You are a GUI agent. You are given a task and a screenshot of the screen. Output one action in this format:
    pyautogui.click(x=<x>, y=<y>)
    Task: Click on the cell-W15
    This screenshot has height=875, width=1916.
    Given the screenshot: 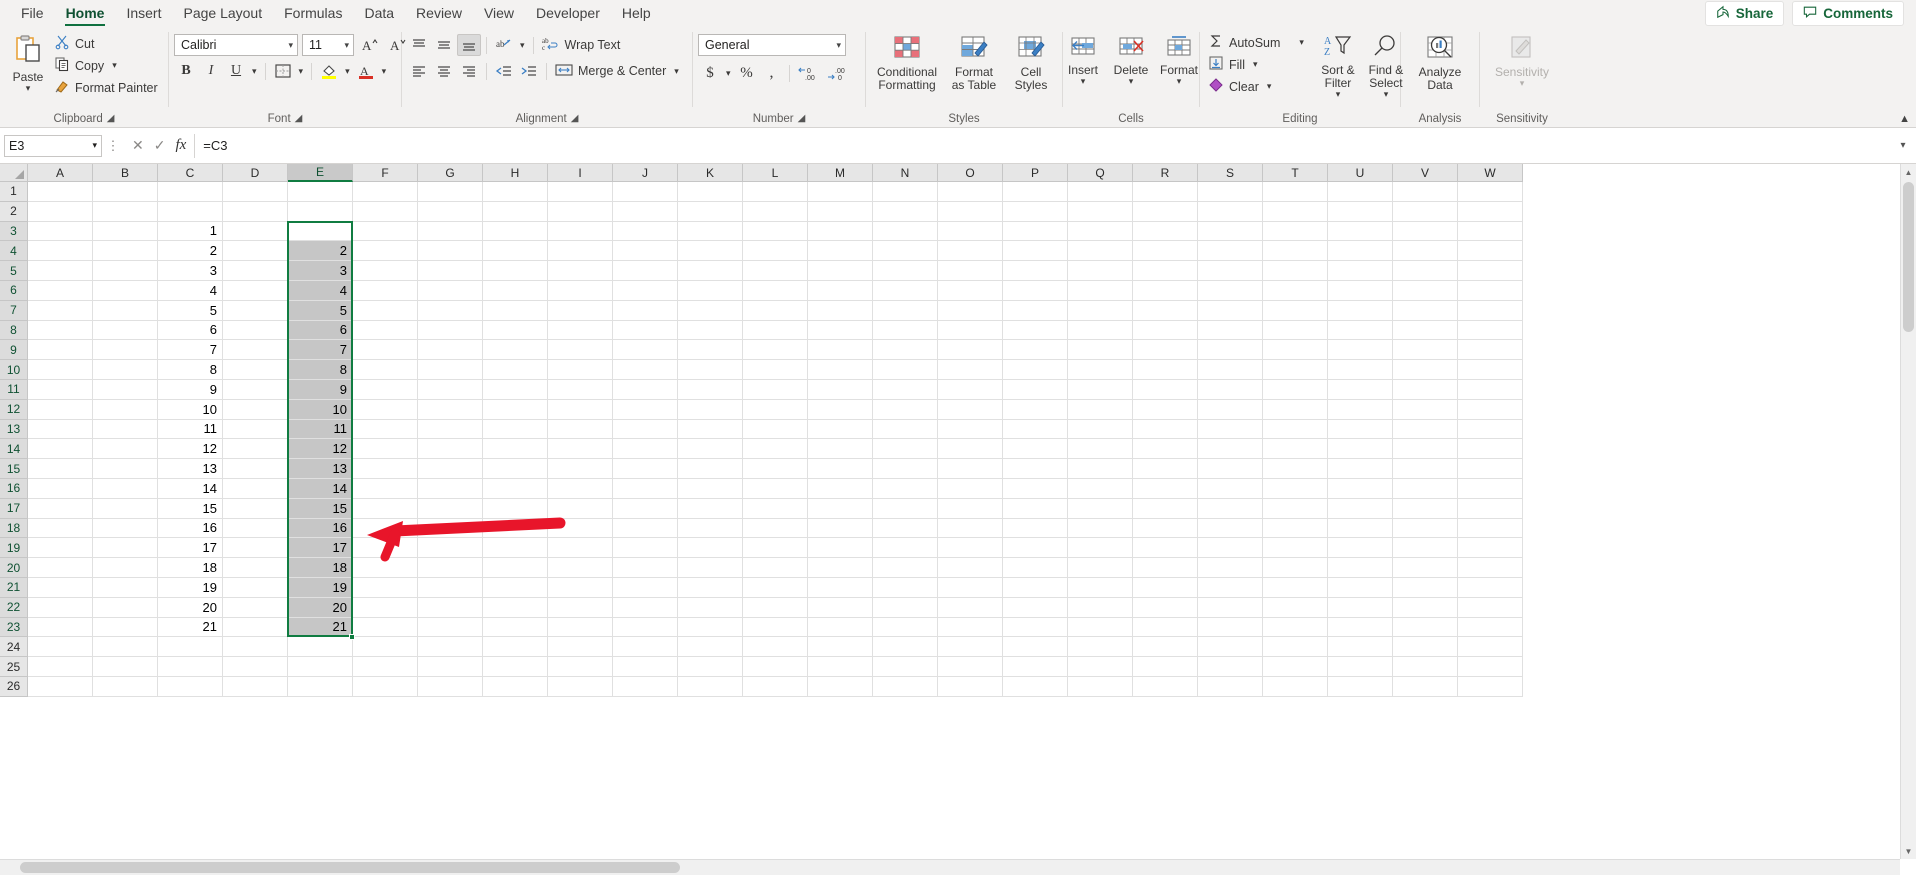 What is the action you would take?
    pyautogui.click(x=1490, y=469)
    